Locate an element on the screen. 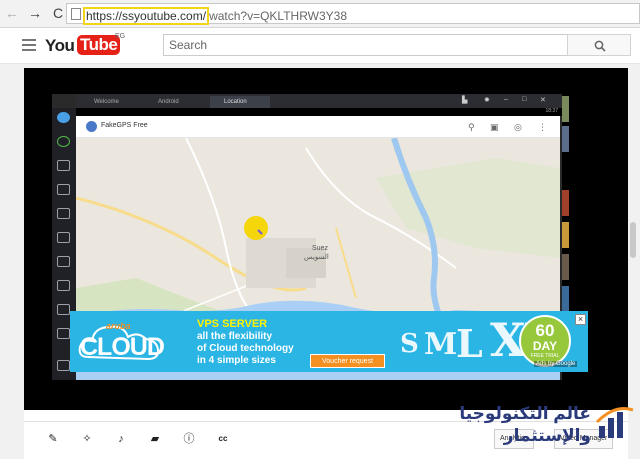 The height and width of the screenshot is (459, 640). ad-line-1: all the flexibility is located at coordinates (235, 336).